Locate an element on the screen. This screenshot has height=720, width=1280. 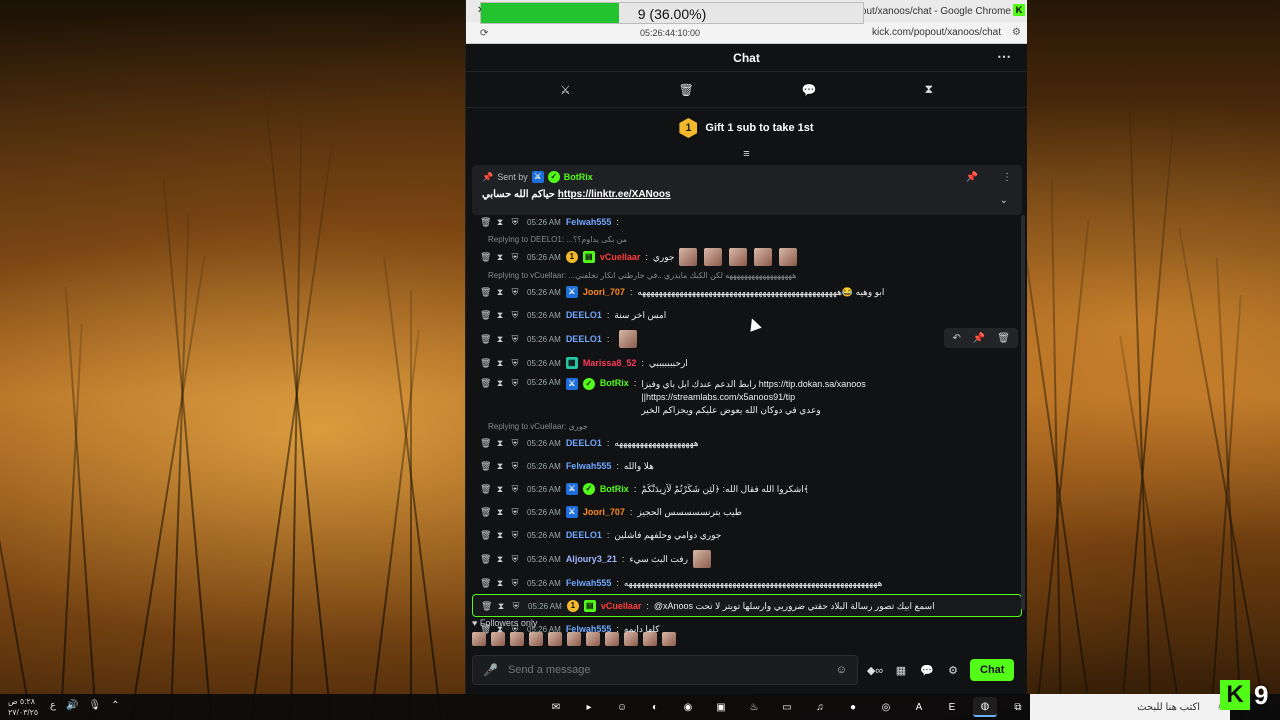
chevron-down-icon: ⌄ is located at coordinates (1004, 200).